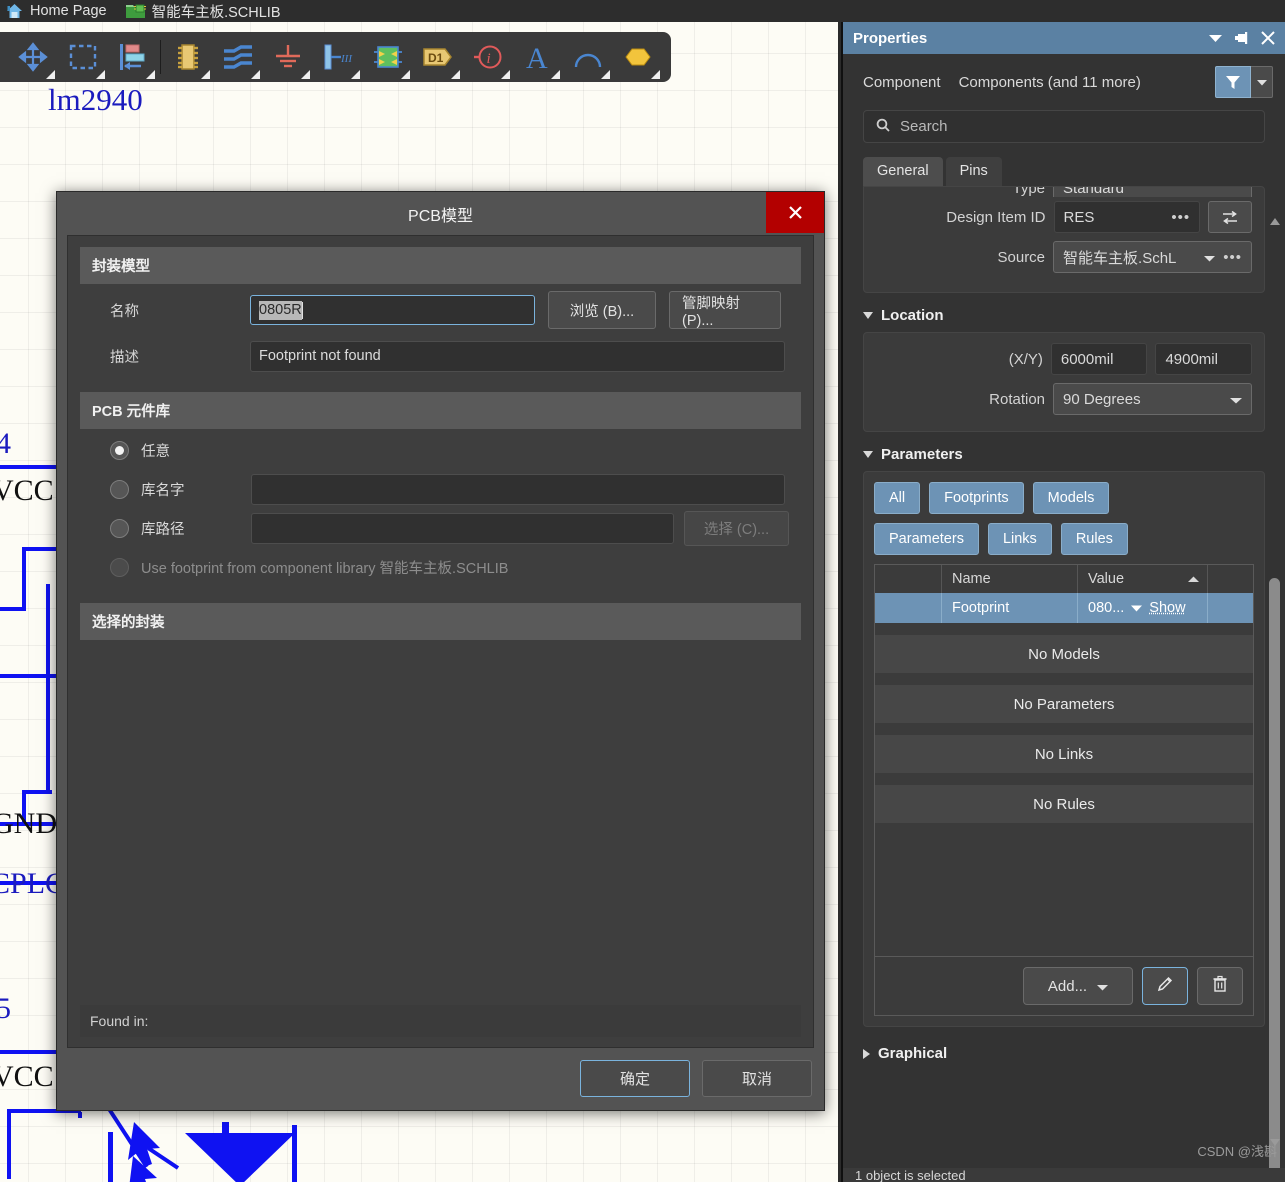 The height and width of the screenshot is (1182, 1285). What do you see at coordinates (1127, 217) in the screenshot?
I see `design-item-id-field: RES •••` at bounding box center [1127, 217].